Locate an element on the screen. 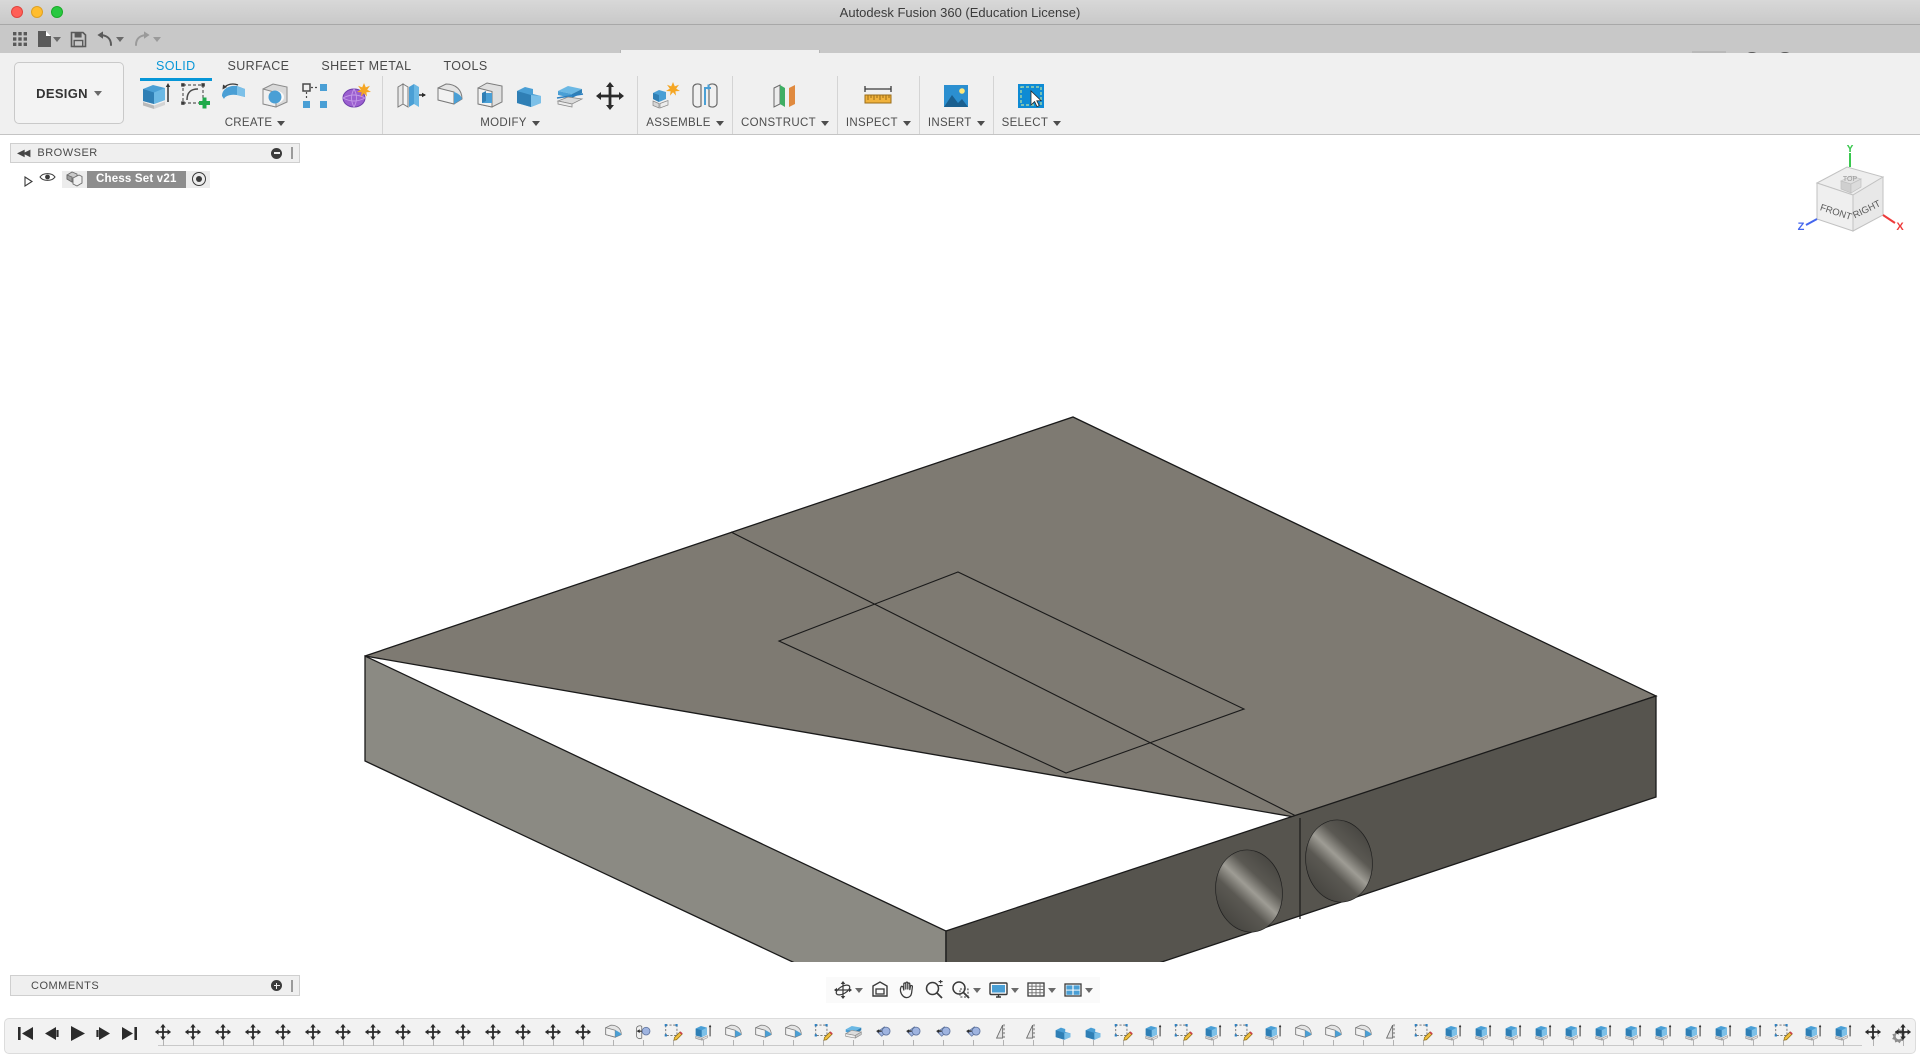 The image size is (1920, 1058). pattern-tool is located at coordinates (315, 96).